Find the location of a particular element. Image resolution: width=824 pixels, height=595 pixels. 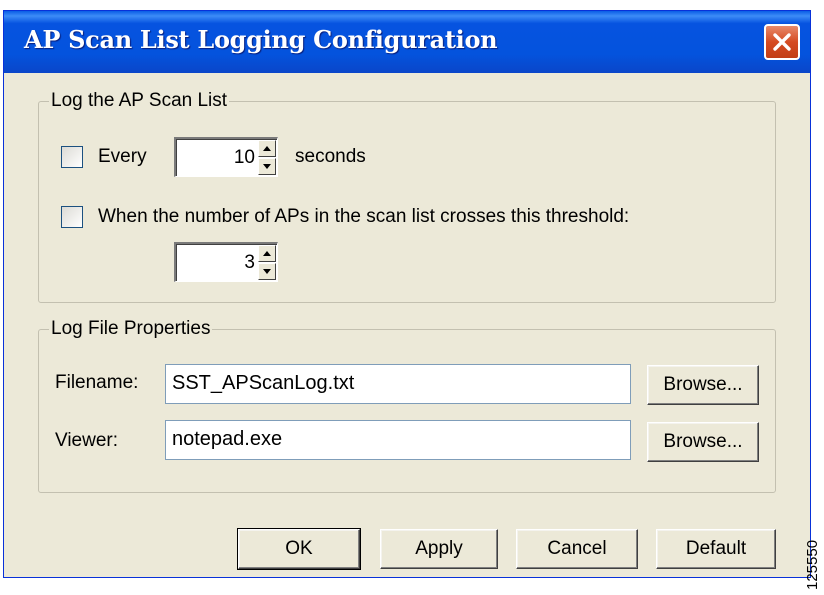

every-seconds-value: 10 is located at coordinates (244, 158).